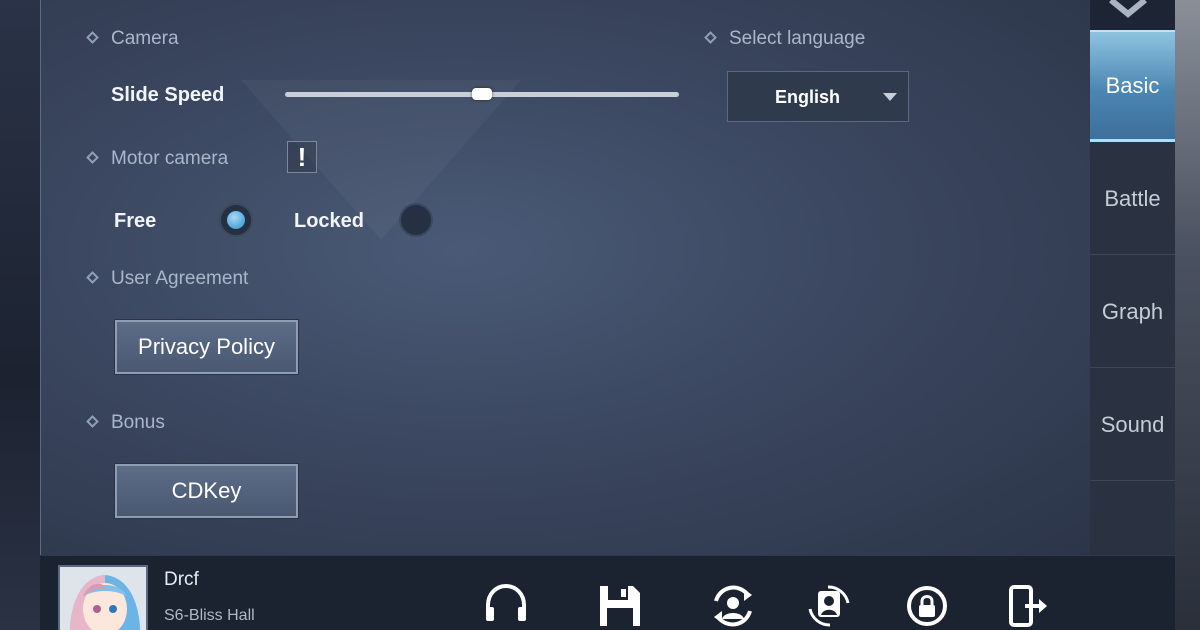  I want to click on slide-speed-label: Slide Speed, so click(168, 95).